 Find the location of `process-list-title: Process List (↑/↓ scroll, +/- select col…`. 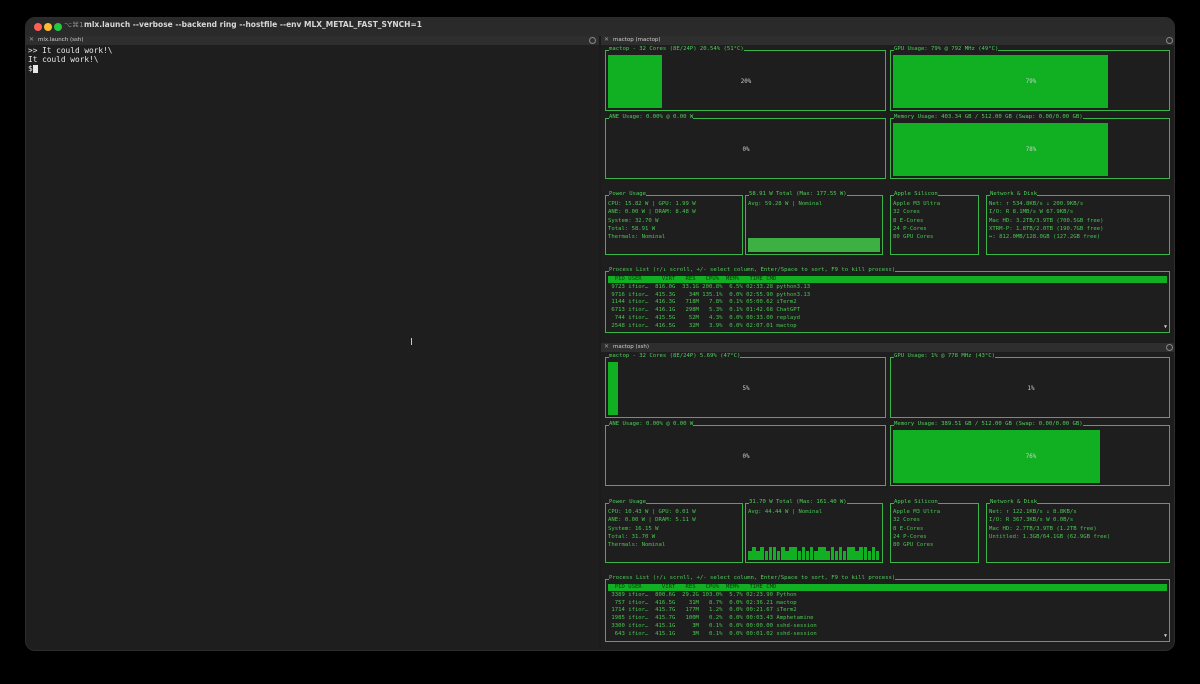

process-list-title: Process List (↑/↓ scroll, +/- select col… is located at coordinates (752, 270).